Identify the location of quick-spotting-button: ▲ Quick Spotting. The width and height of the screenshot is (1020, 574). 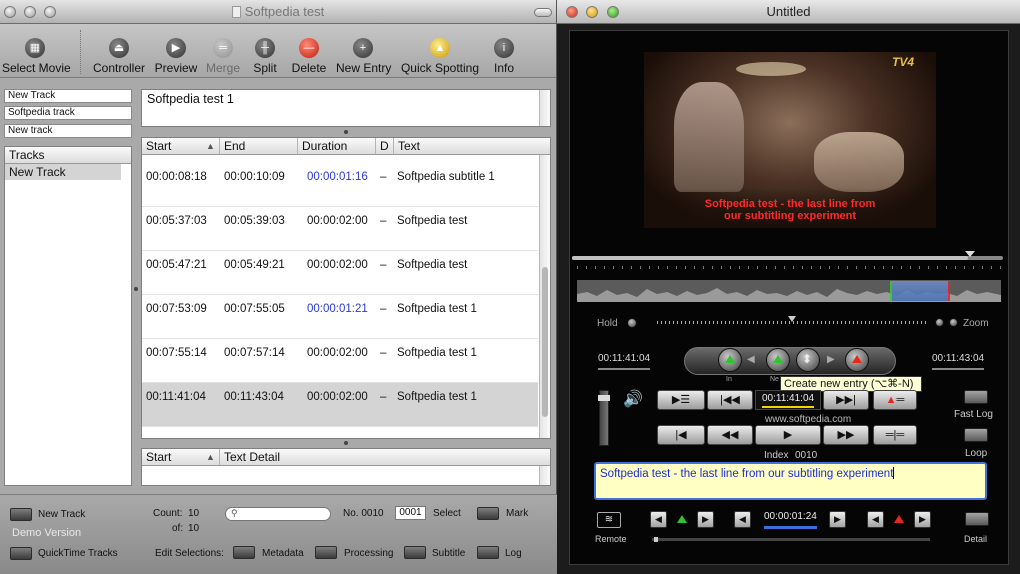
(440, 56).